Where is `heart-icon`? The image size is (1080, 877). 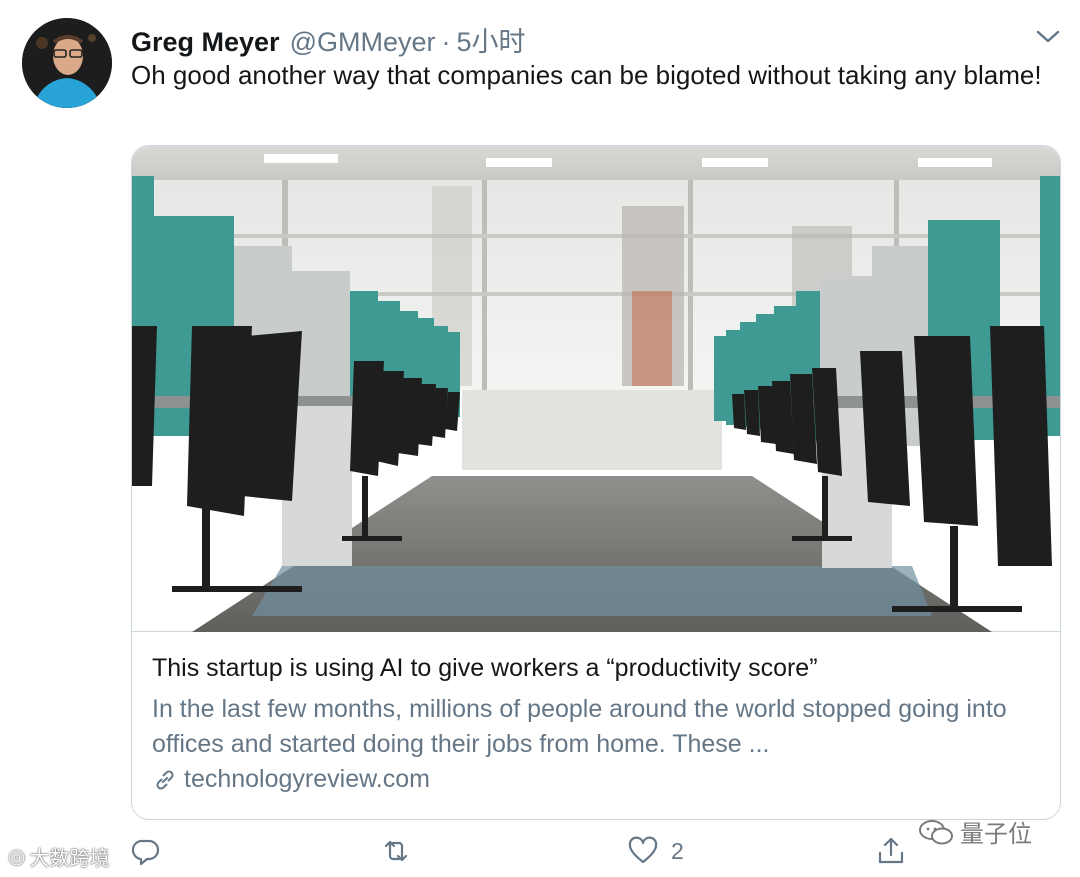 heart-icon is located at coordinates (643, 850).